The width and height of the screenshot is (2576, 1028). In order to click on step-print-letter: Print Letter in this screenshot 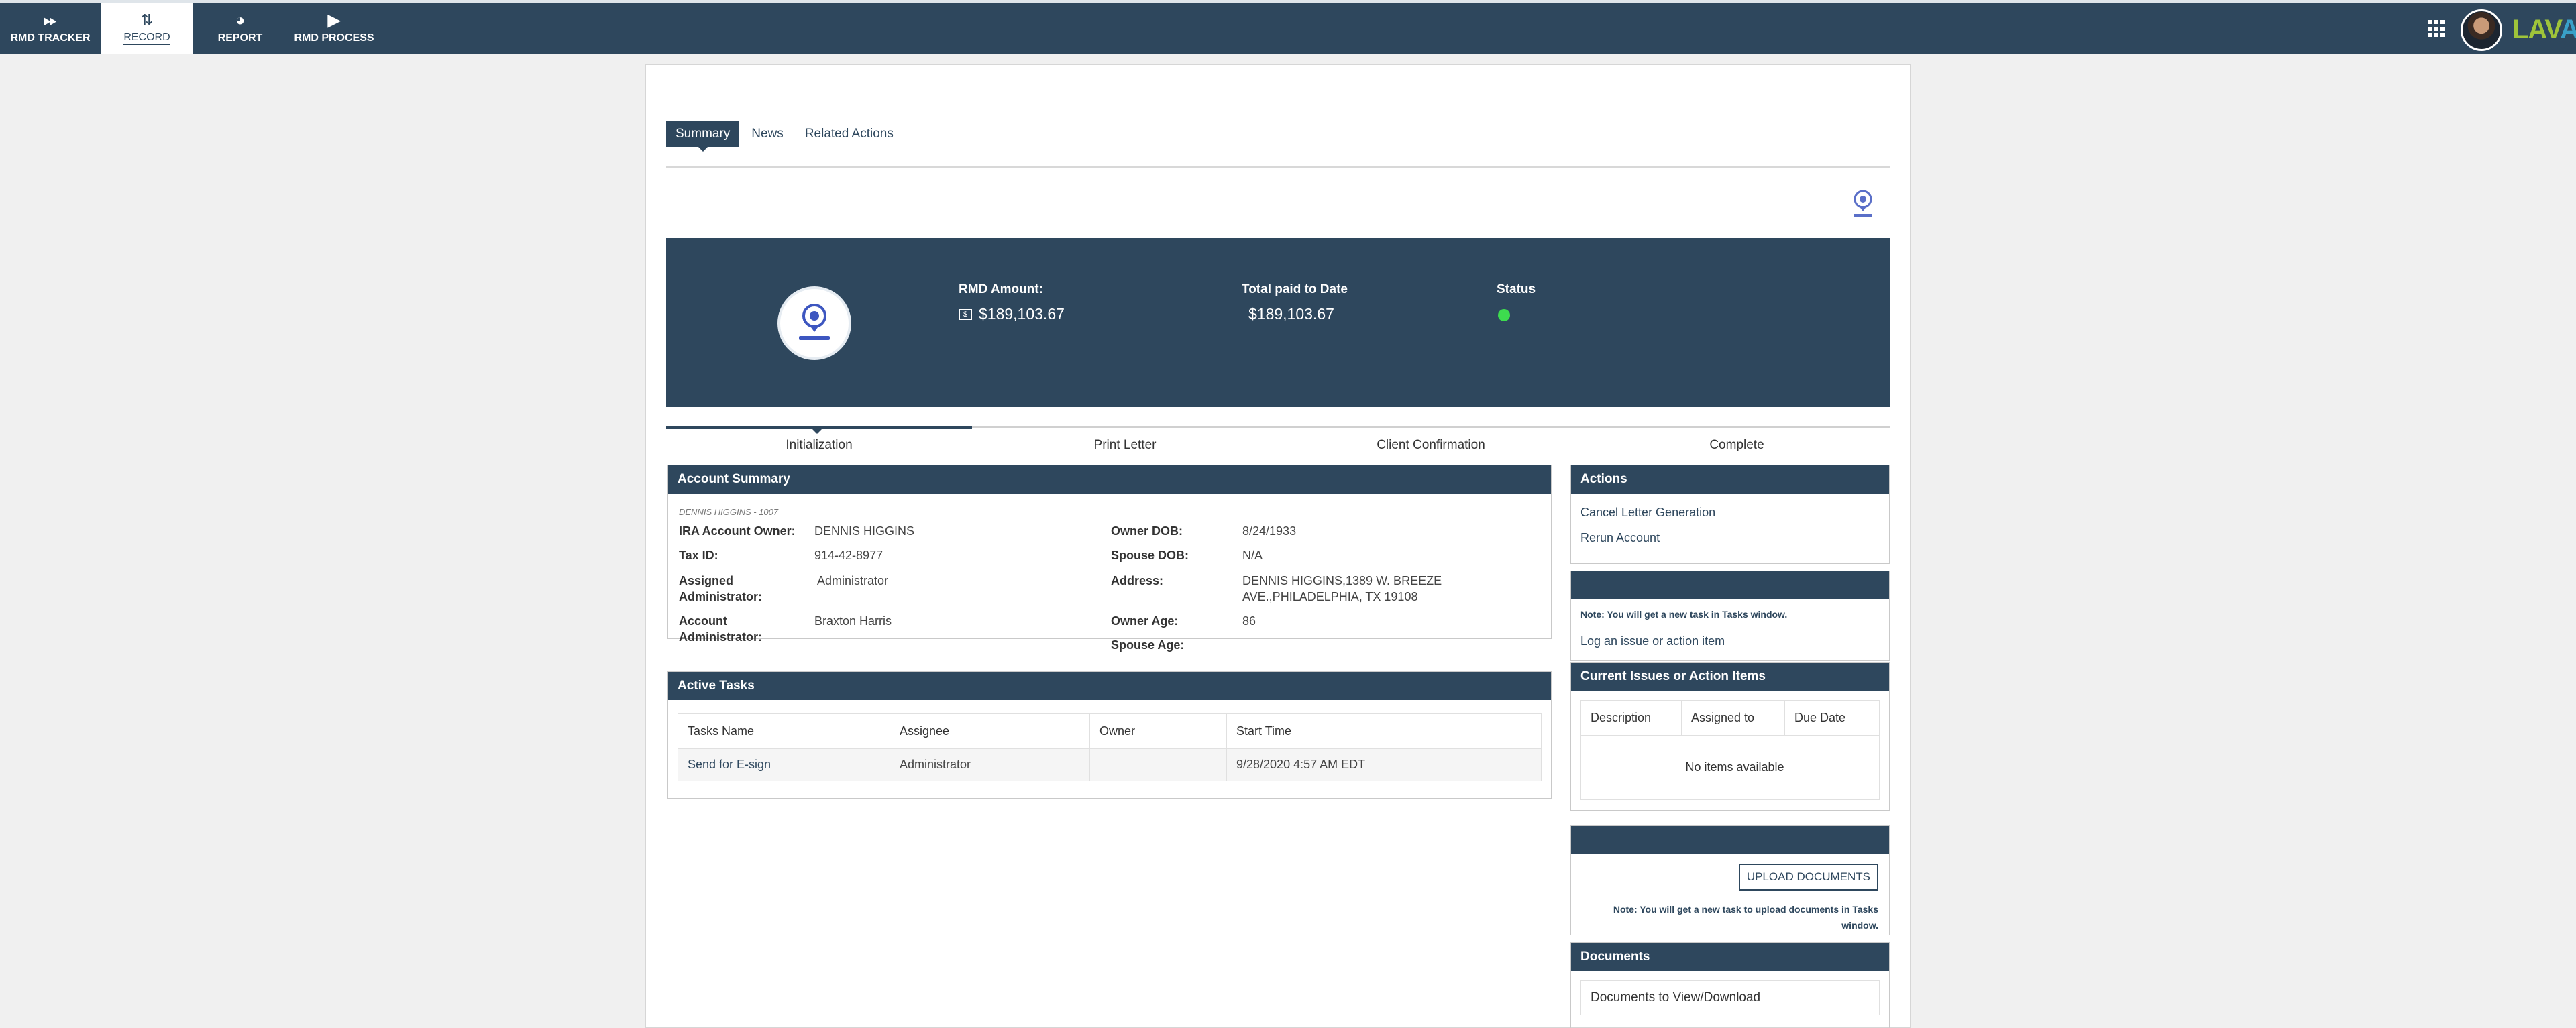, I will do `click(1125, 445)`.